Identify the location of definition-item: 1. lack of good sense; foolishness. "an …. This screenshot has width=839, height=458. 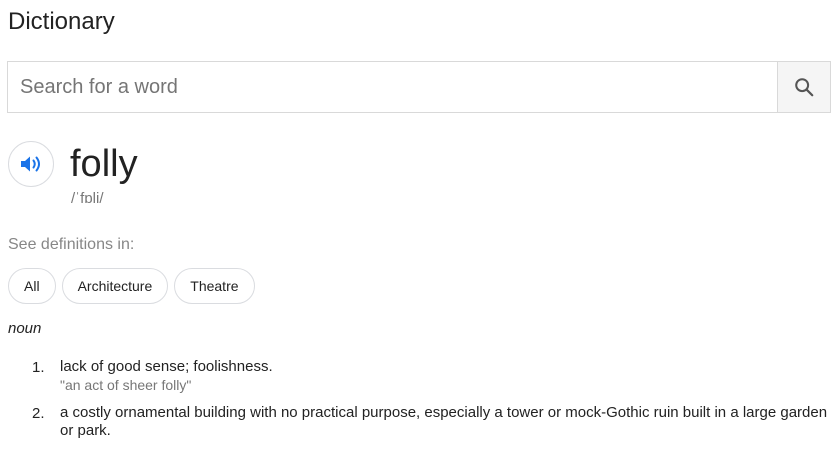
(430, 376).